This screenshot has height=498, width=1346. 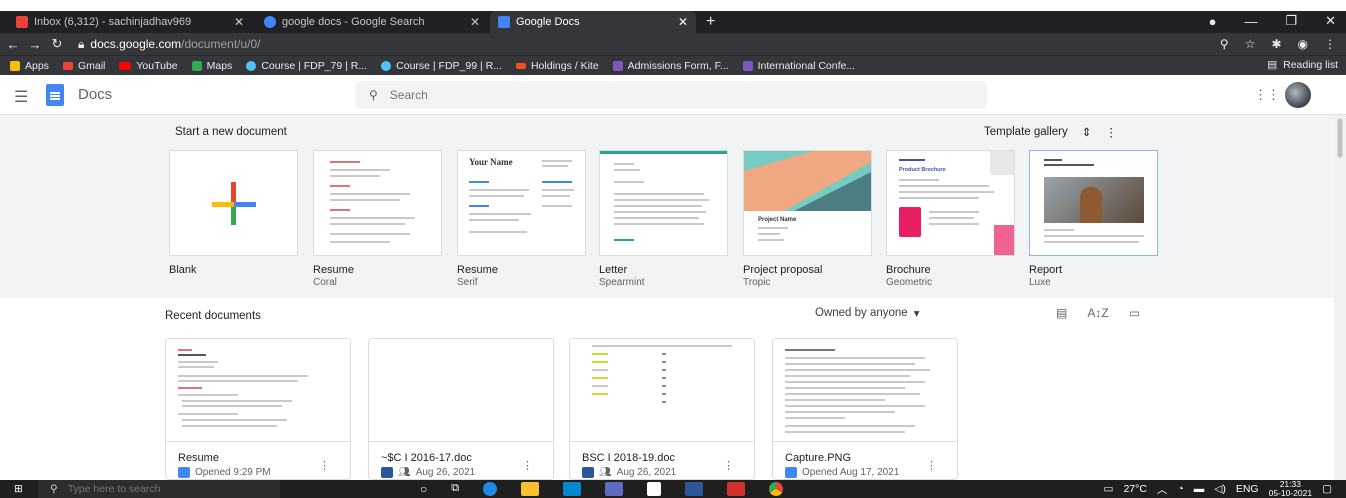 What do you see at coordinates (530, 489) in the screenshot?
I see `file-explorer-icon` at bounding box center [530, 489].